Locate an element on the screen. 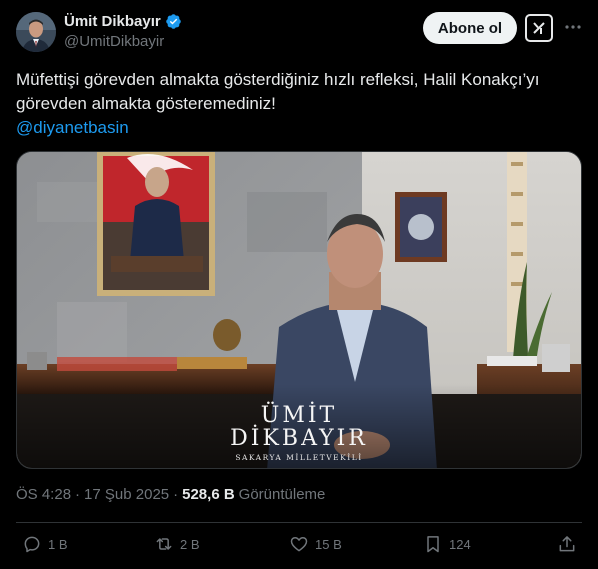  repost-count: 2 B is located at coordinates (190, 544).